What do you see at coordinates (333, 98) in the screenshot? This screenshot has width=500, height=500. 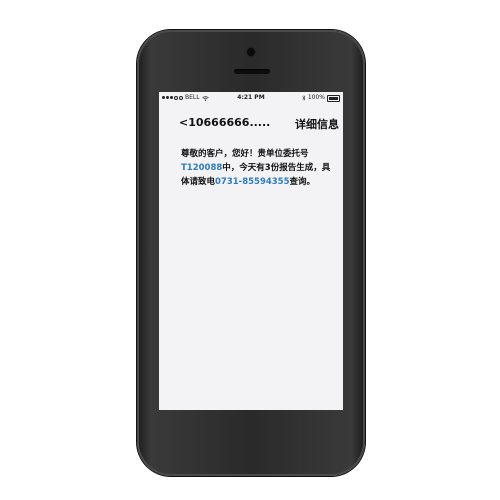 I see `battery-icon` at bounding box center [333, 98].